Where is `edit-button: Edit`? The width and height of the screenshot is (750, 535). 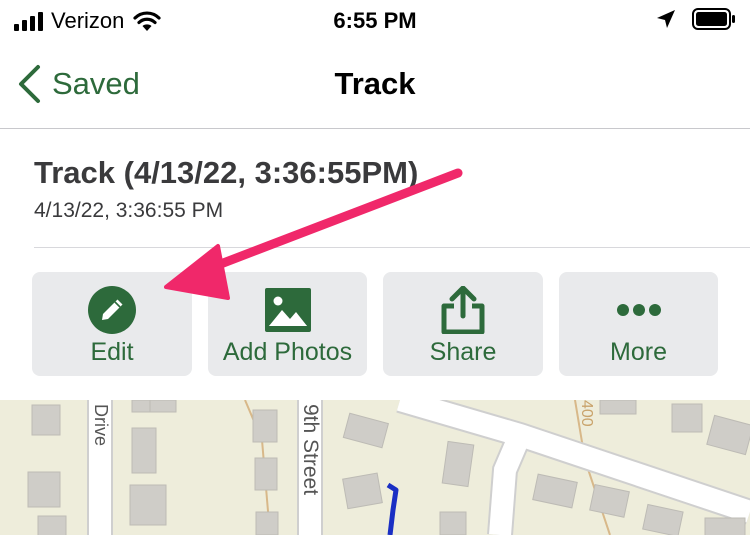
edit-button: Edit is located at coordinates (112, 324).